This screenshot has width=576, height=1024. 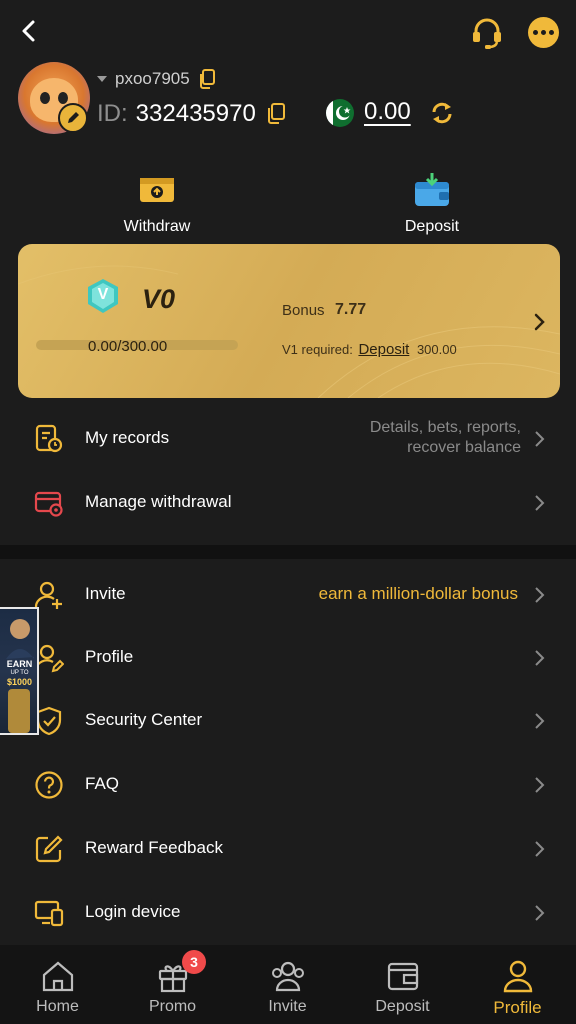 I want to click on vip-badge-letter: V, so click(x=103, y=294).